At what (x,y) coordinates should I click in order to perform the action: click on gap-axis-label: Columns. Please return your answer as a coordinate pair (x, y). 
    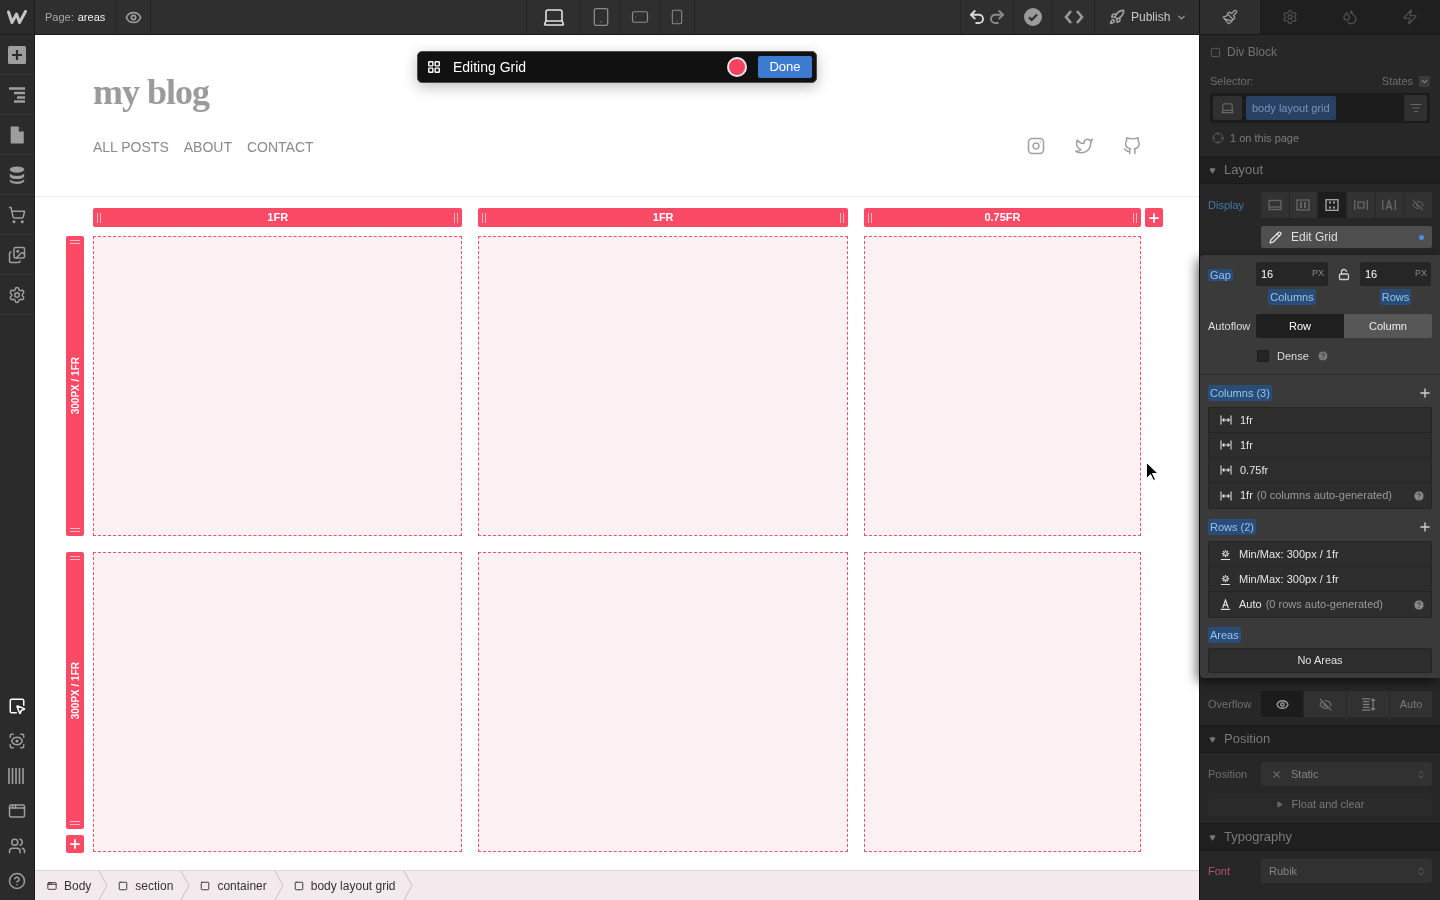
    Looking at the image, I should click on (1292, 297).